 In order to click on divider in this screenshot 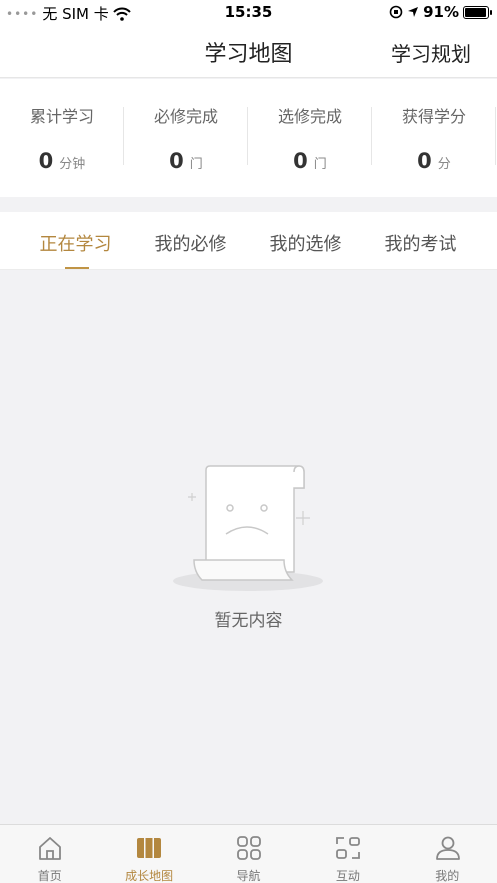, I will do `click(495, 136)`.